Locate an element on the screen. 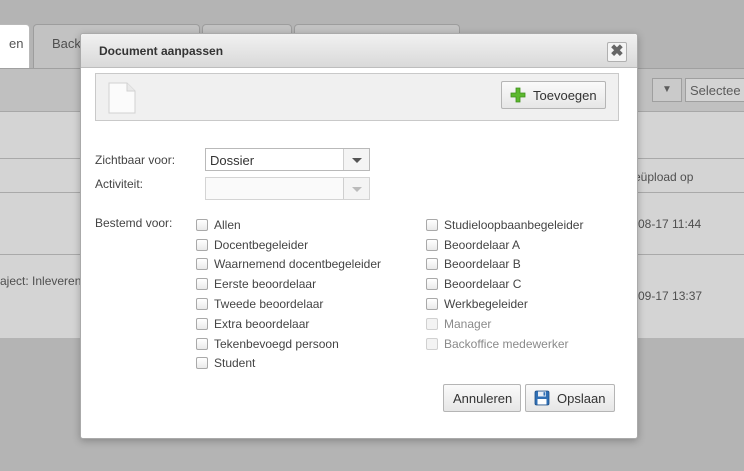 The image size is (744, 471). save-disk-icon is located at coordinates (542, 398).